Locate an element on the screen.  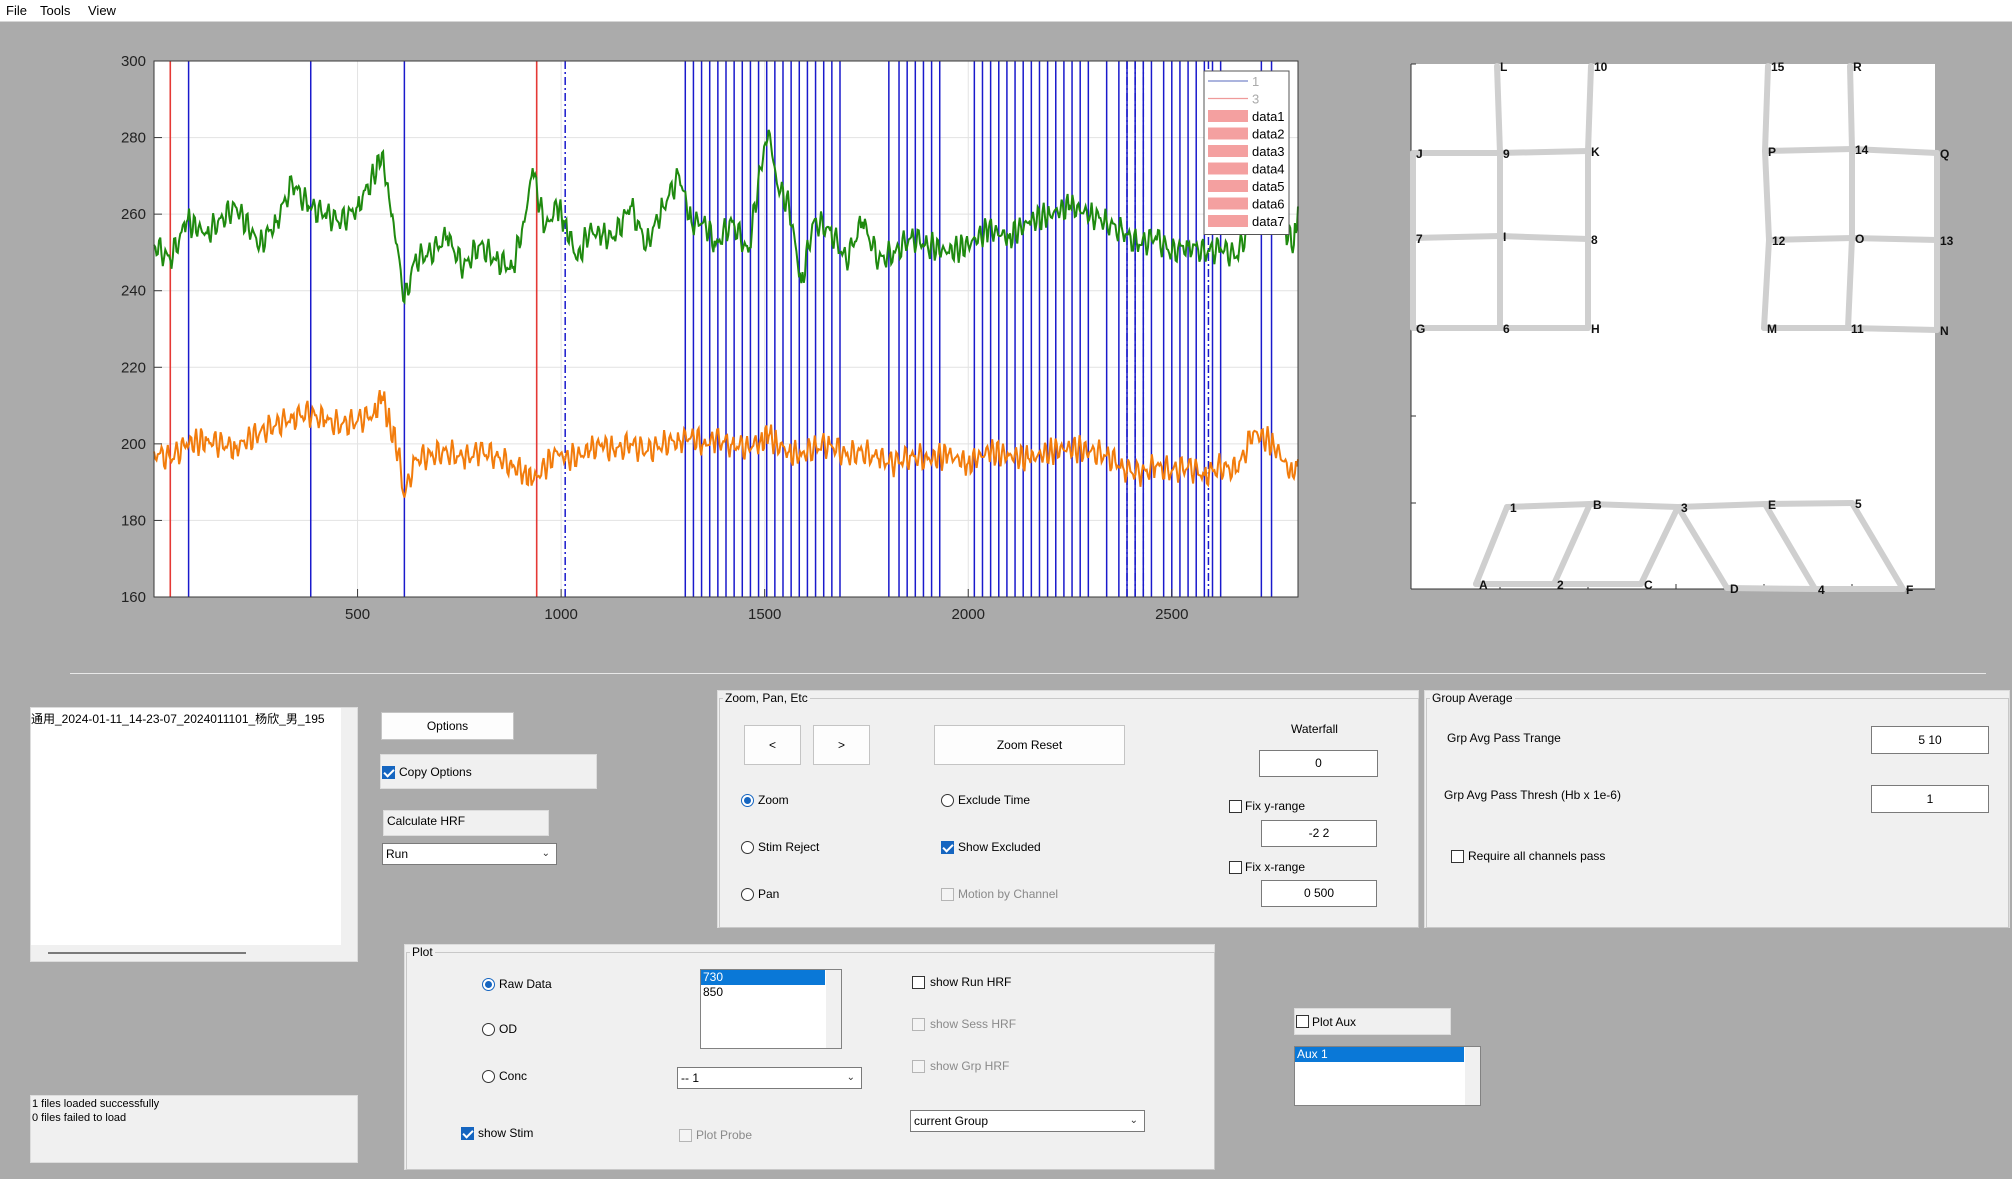
require-all-checkbox is located at coordinates (1457, 856).